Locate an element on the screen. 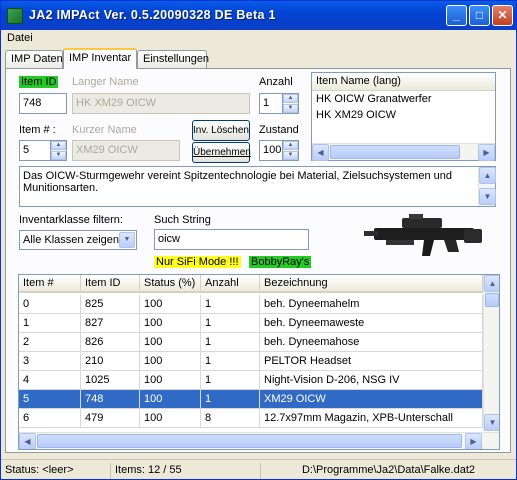 The image size is (517, 480). table-horizontal-scrollbar: ◀ ▶ is located at coordinates (259, 440).